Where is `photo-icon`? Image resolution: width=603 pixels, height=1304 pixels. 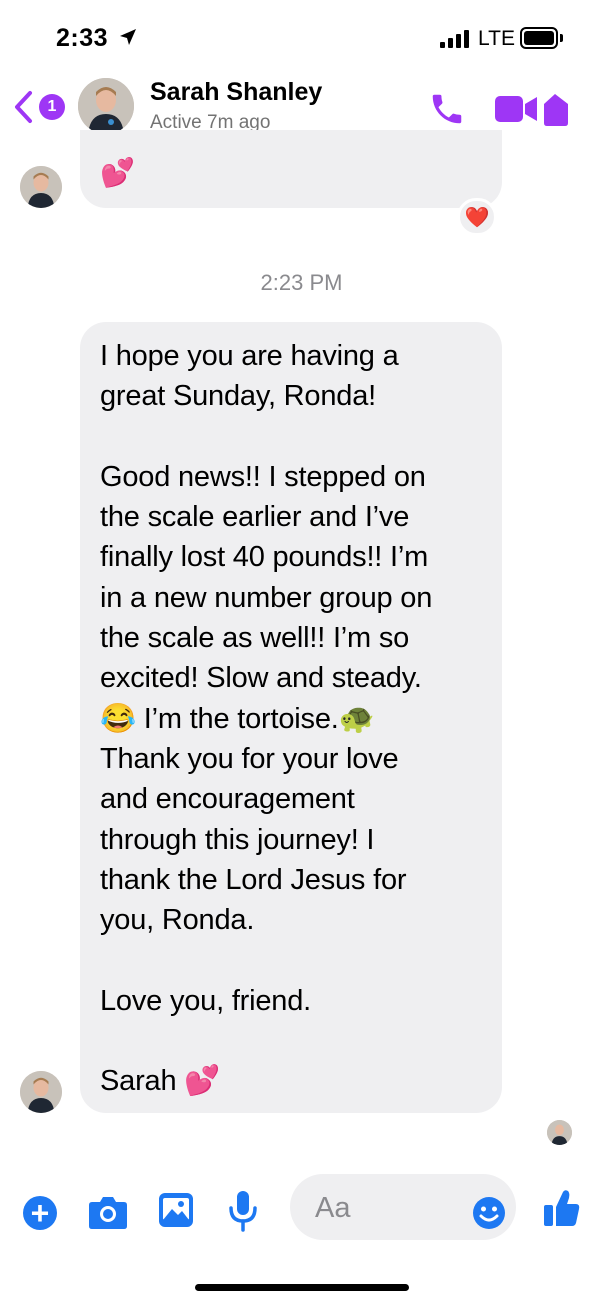 photo-icon is located at coordinates (176, 1210).